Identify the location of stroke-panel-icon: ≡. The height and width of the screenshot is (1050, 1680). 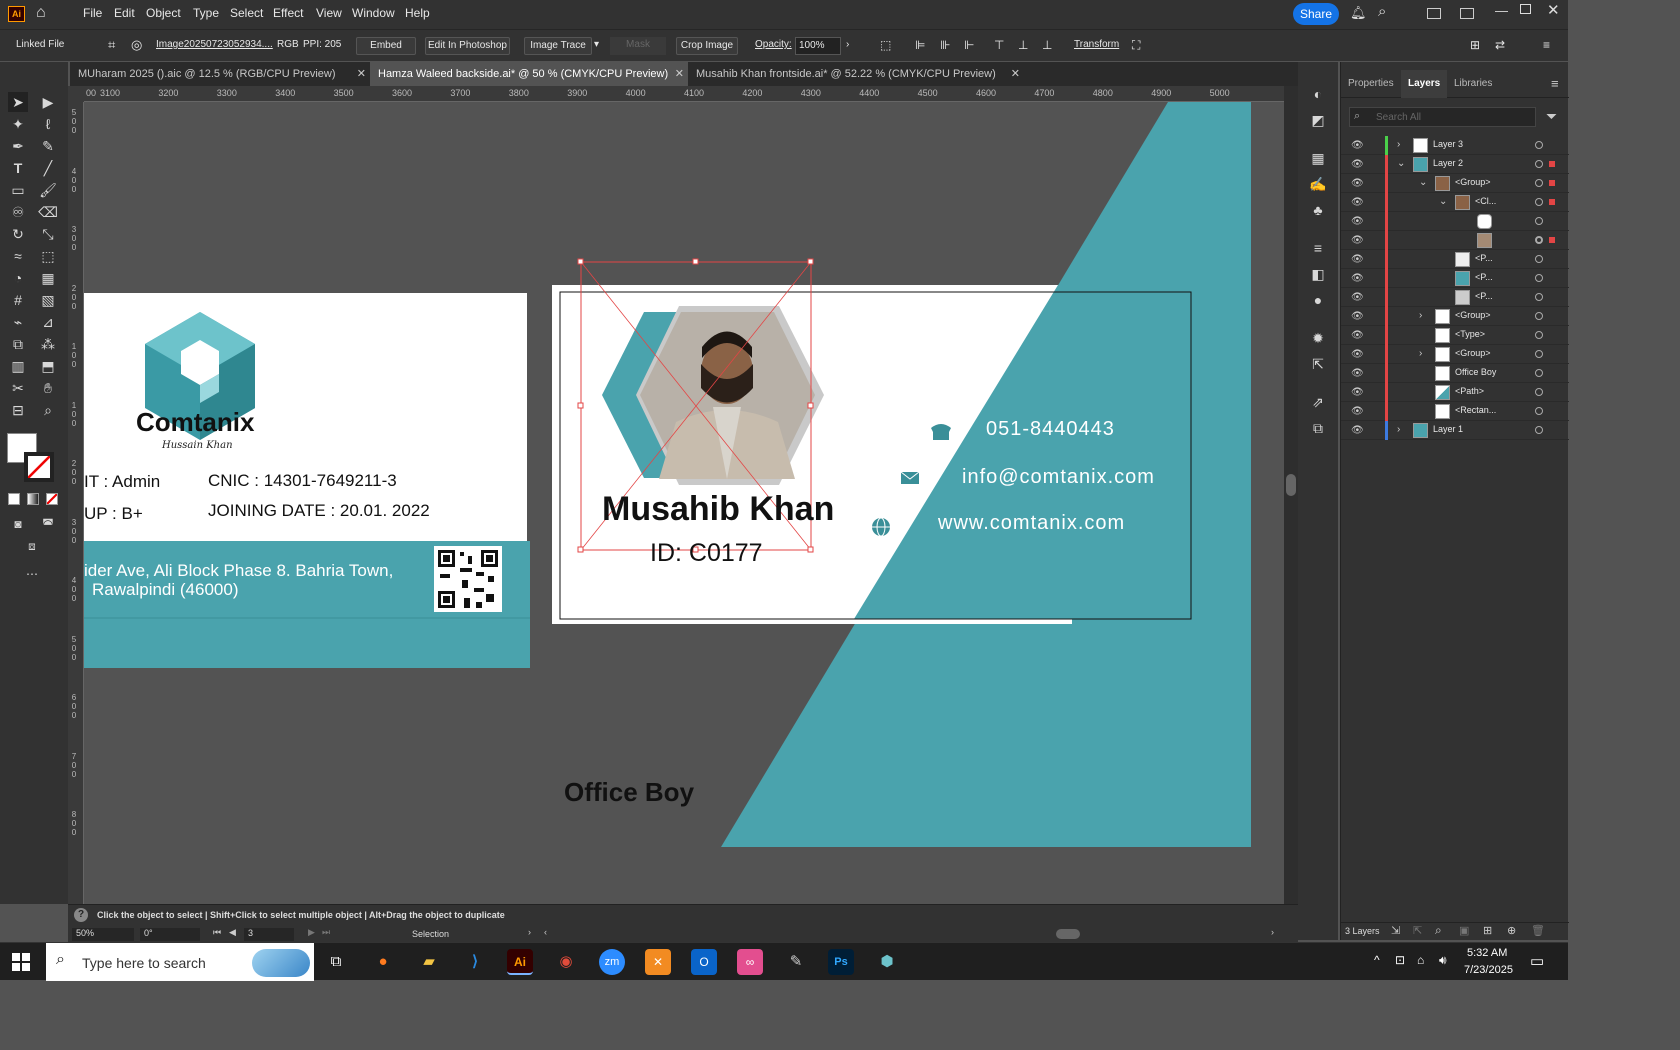
(1318, 248).